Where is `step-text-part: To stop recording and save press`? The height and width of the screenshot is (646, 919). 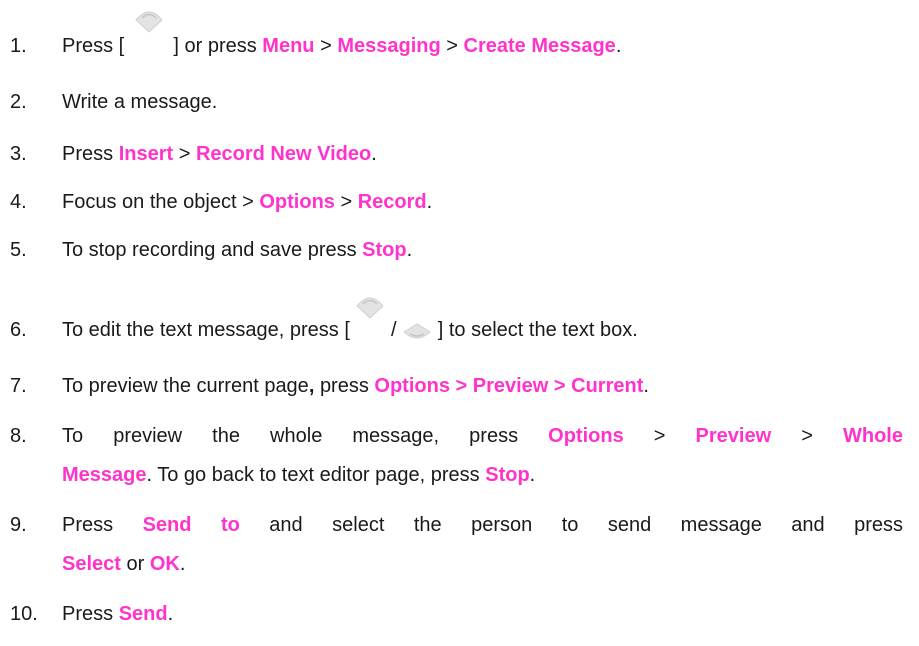 step-text-part: To stop recording and save press is located at coordinates (209, 250).